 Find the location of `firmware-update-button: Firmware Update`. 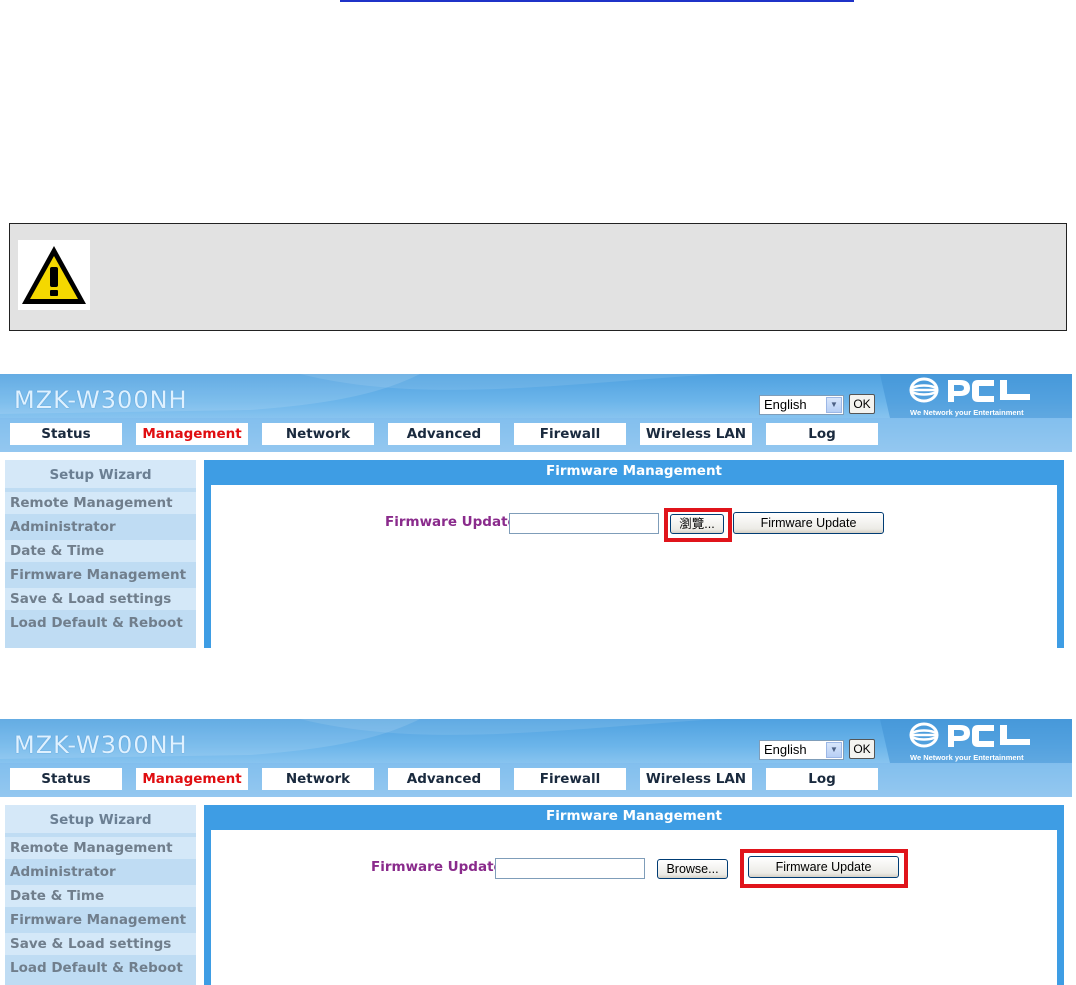

firmware-update-button: Firmware Update is located at coordinates (808, 523).